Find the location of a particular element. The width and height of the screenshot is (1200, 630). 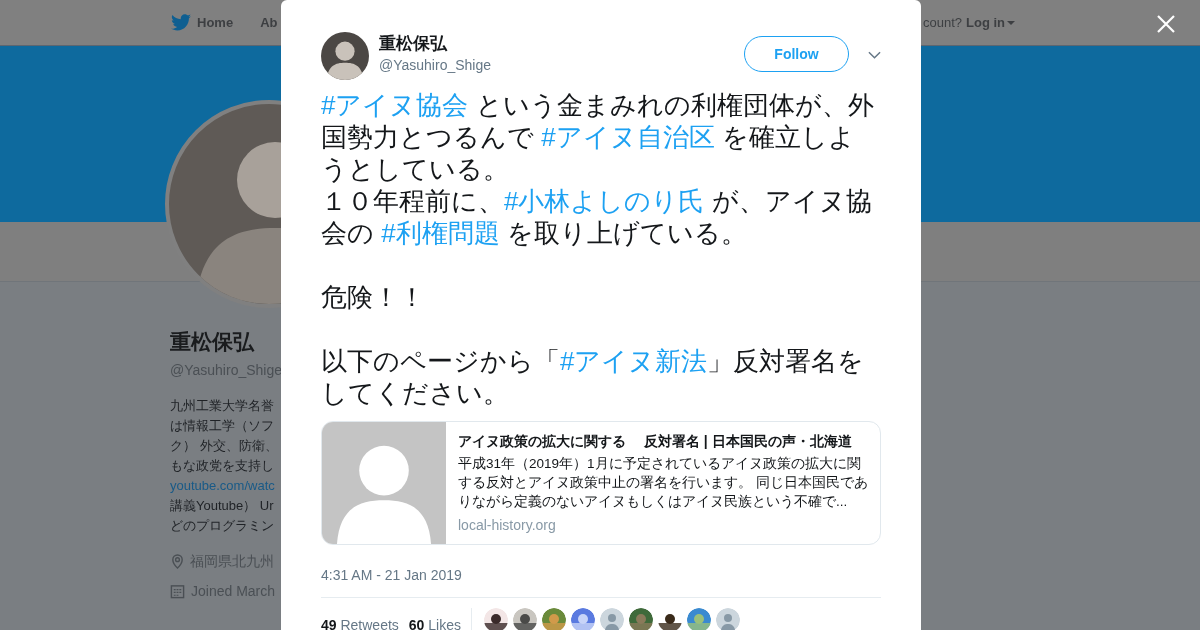

nav-link: Ab is located at coordinates (269, 22).